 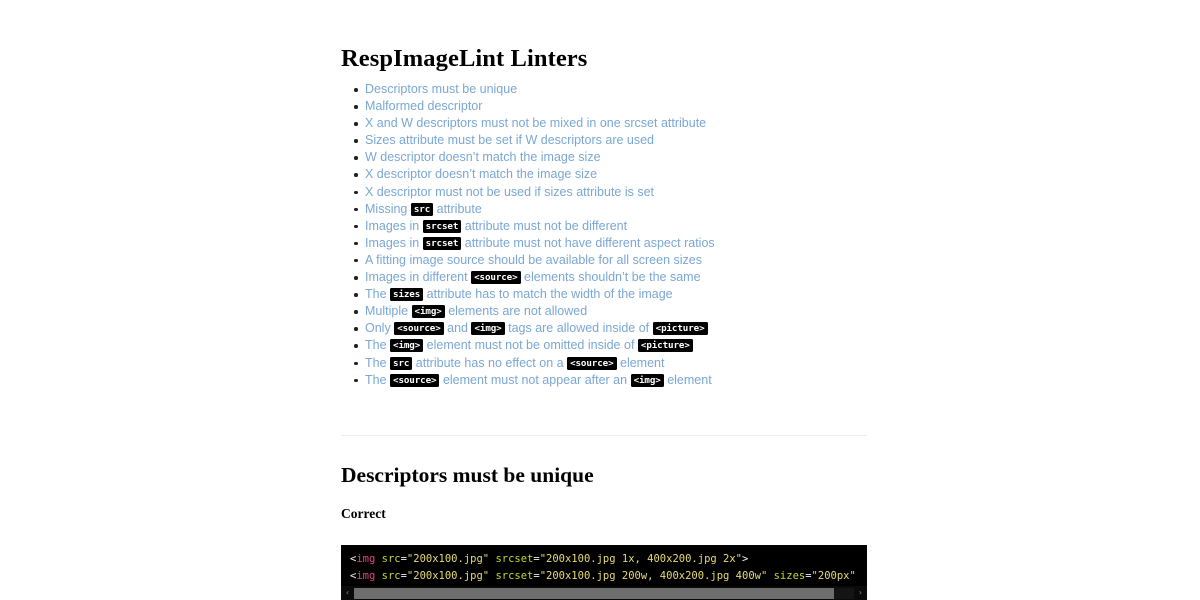 I want to click on section-heading: Descriptors must be unique, so click(x=467, y=475).